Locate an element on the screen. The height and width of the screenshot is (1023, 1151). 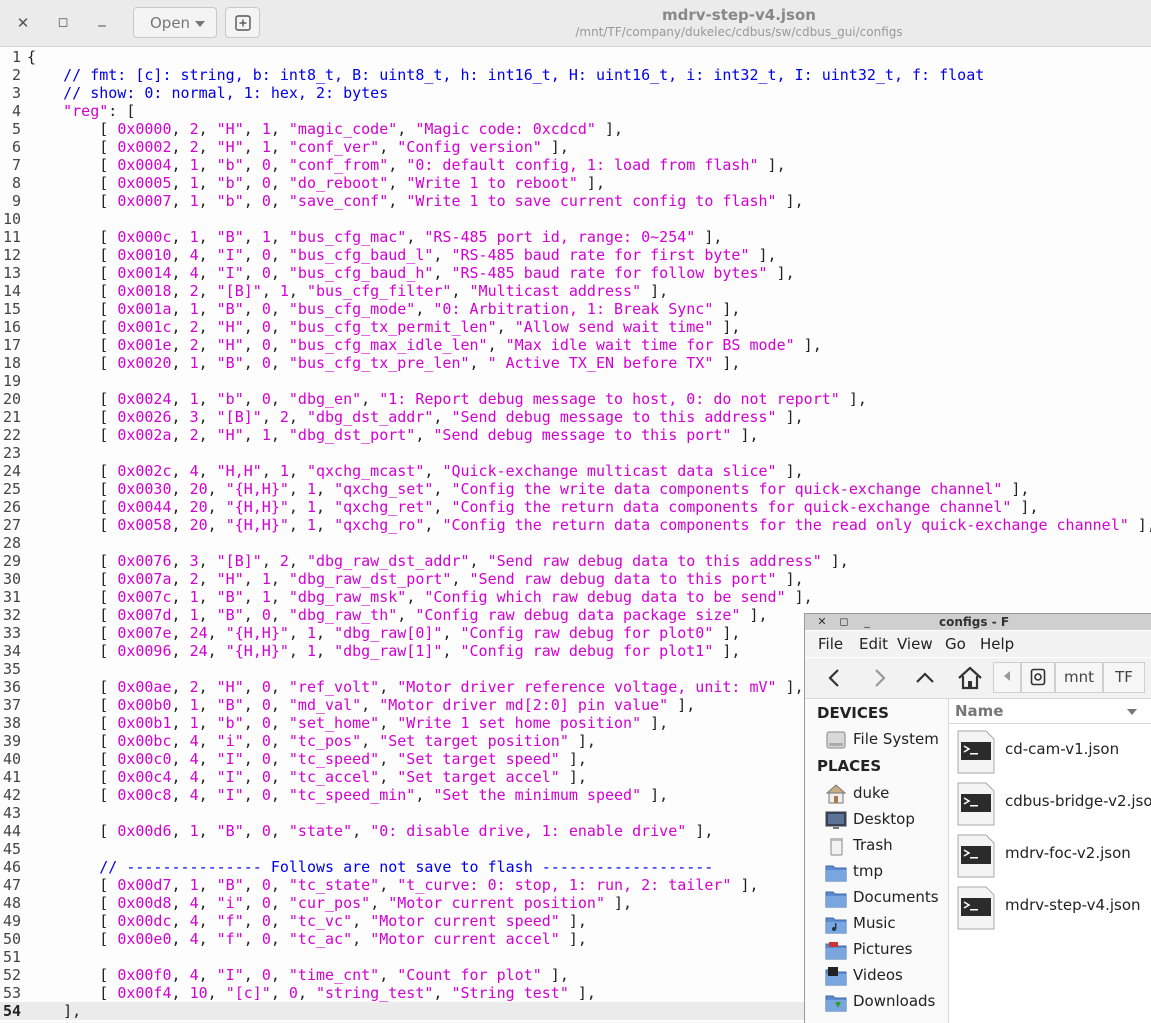
menu-view: View is located at coordinates (915, 644).